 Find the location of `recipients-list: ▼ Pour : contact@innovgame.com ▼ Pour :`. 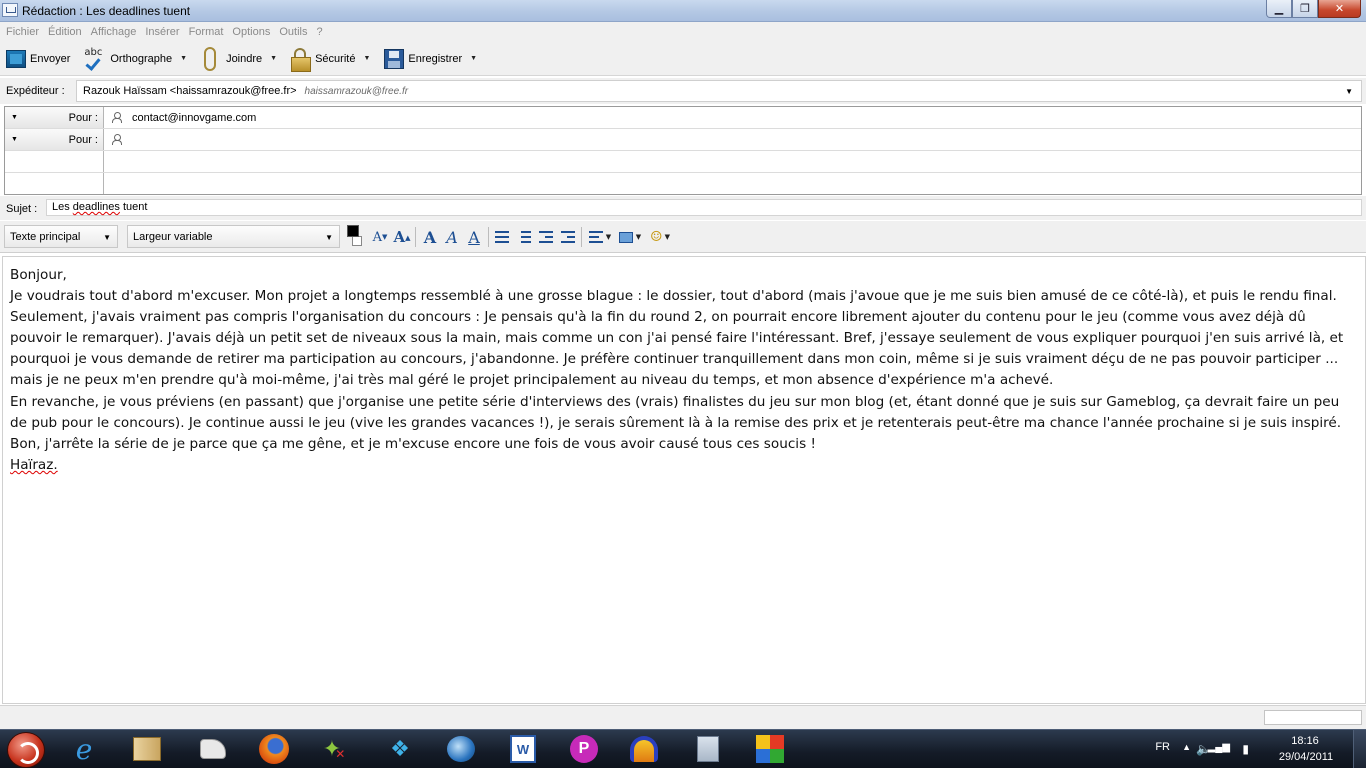

recipients-list: ▼ Pour : contact@innovgame.com ▼ Pour : is located at coordinates (683, 150).